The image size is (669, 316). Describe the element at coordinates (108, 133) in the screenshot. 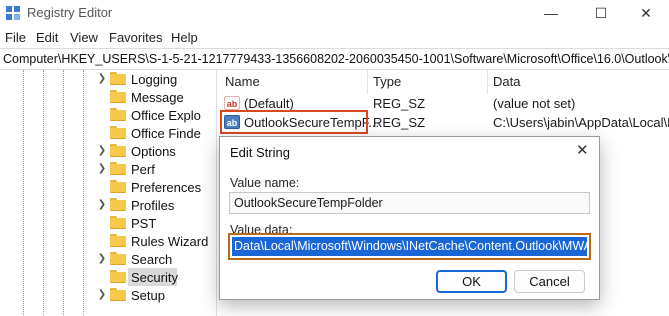

I see `tree-item-office-finder: Office Finde` at that location.